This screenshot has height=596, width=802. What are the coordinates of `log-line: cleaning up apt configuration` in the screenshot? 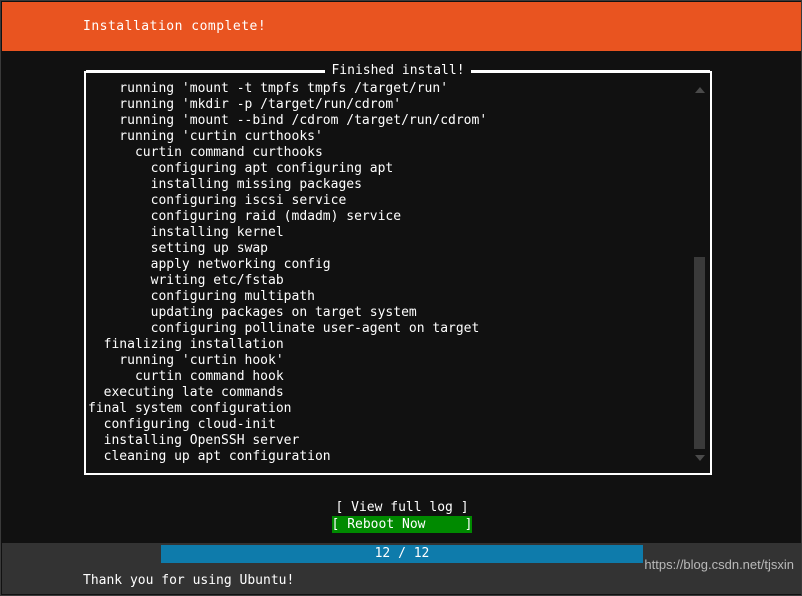 It's located at (209, 456).